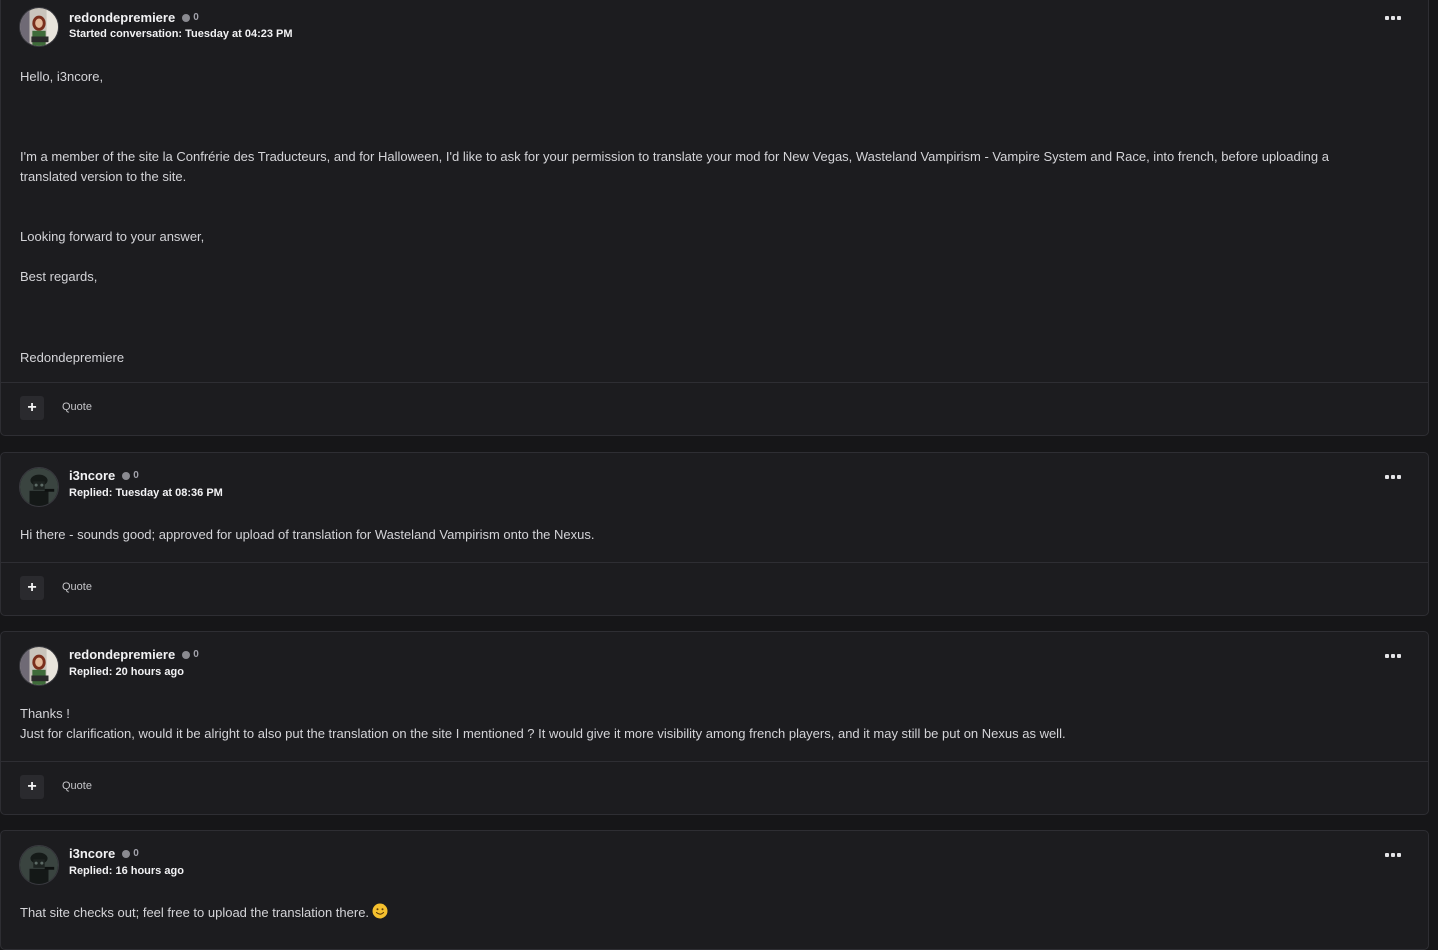  What do you see at coordinates (126, 672) in the screenshot?
I see `post-meta: Replied: 20 hours ago` at bounding box center [126, 672].